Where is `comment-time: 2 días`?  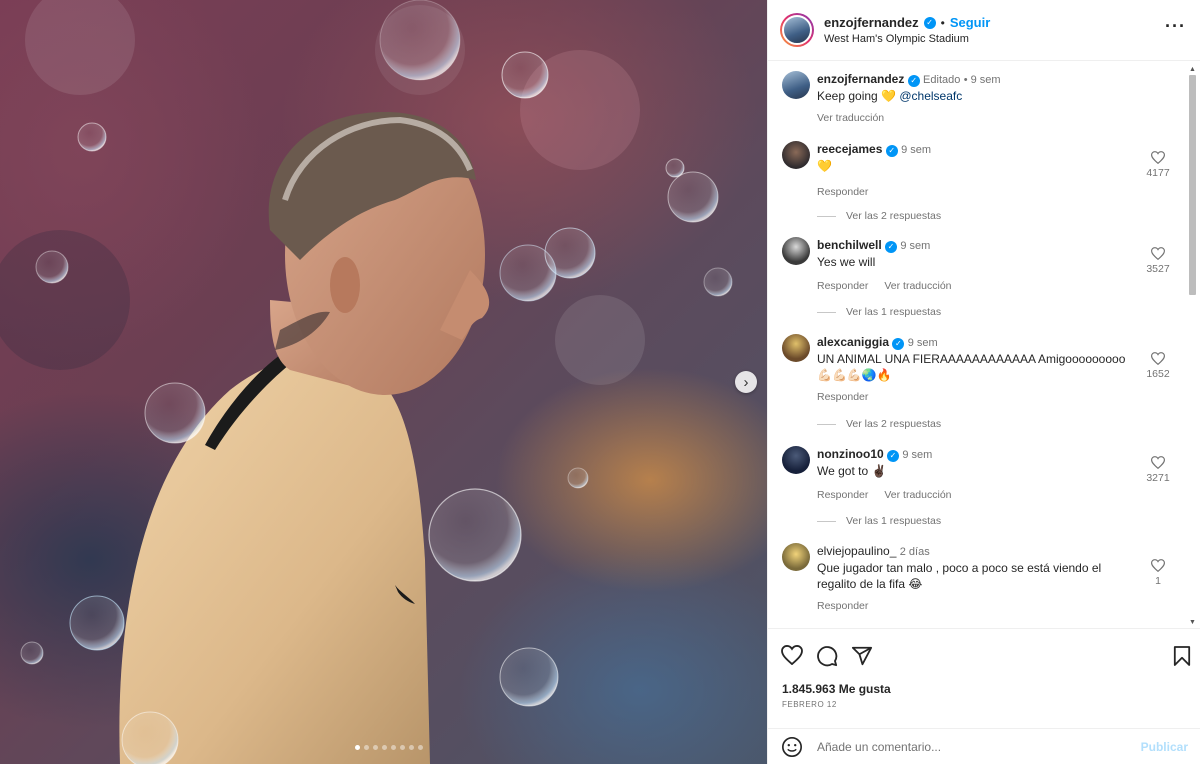 comment-time: 2 días is located at coordinates (914, 552).